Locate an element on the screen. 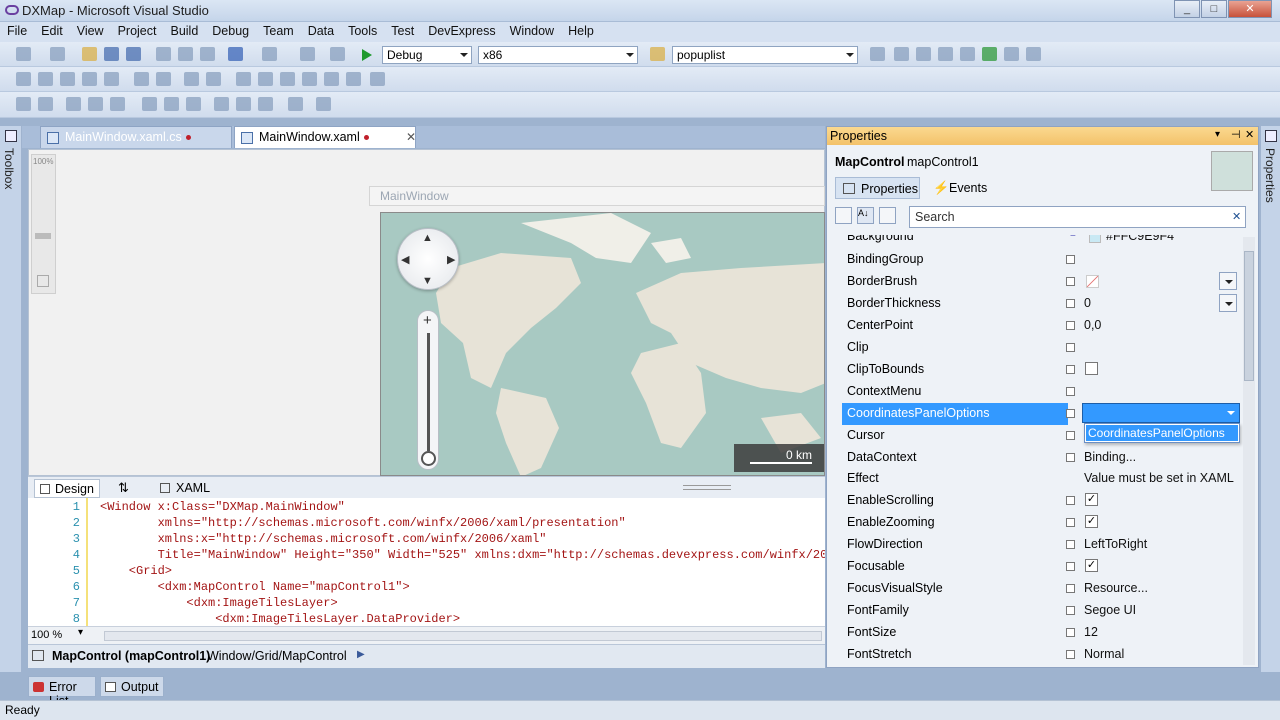 This screenshot has height=720, width=1280. align-centers-icon is located at coordinates (73, 104).